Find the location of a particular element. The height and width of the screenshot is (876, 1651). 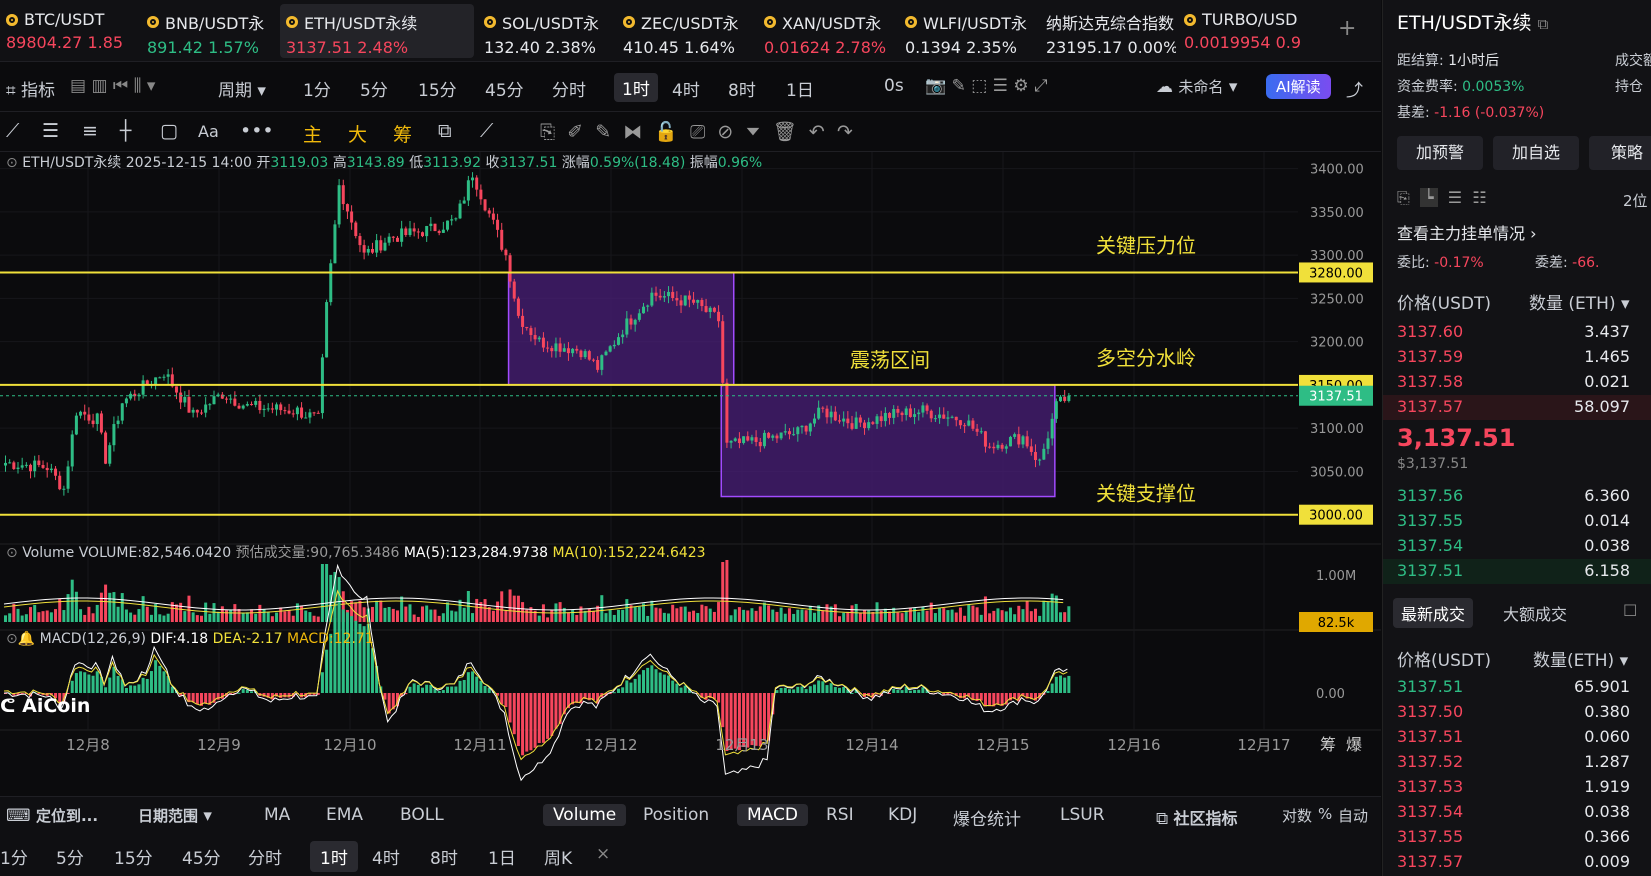

b2-interval-0: 1分 is located at coordinates (14, 856).